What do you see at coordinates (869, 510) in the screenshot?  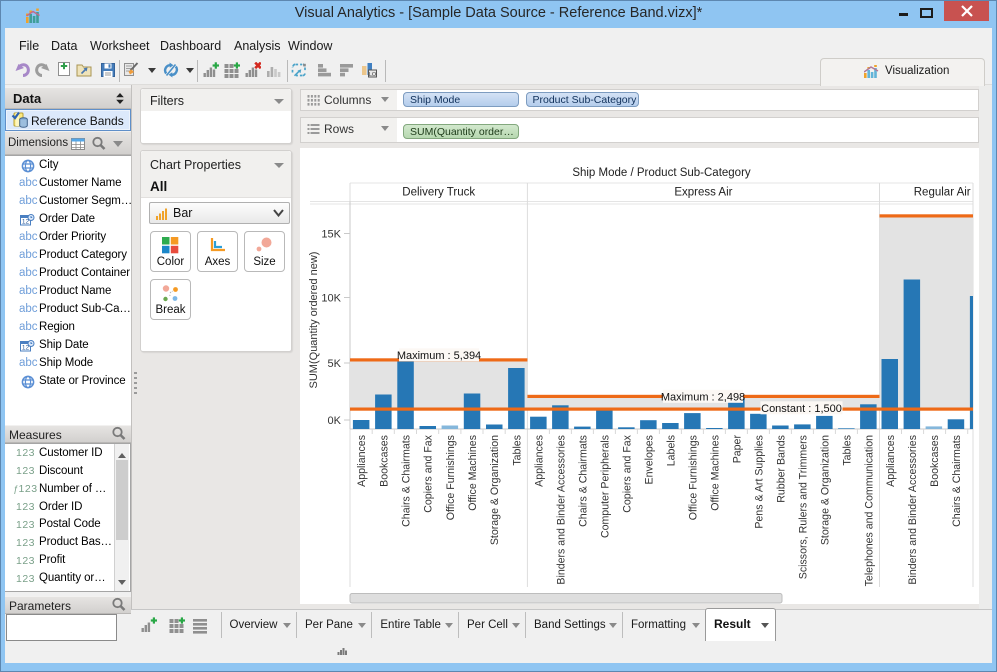 I see `svg-text: Telephones and Communication` at bounding box center [869, 510].